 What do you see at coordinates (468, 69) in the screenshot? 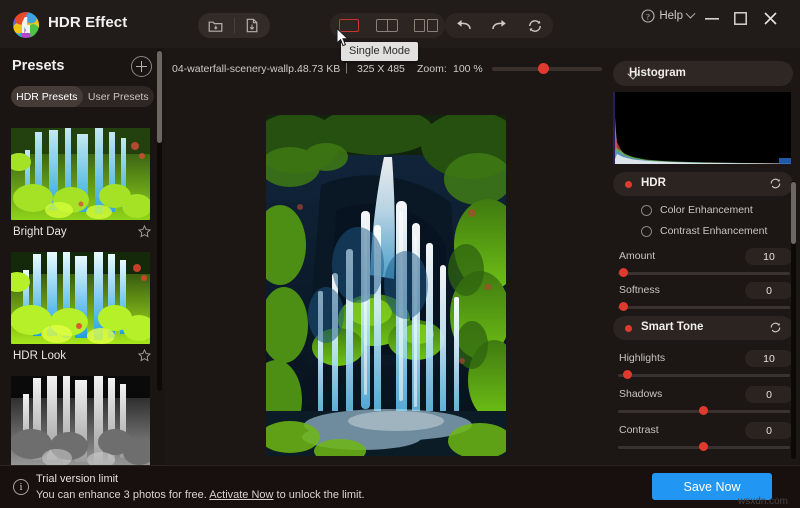
I see `zoom-value: 100 %` at bounding box center [468, 69].